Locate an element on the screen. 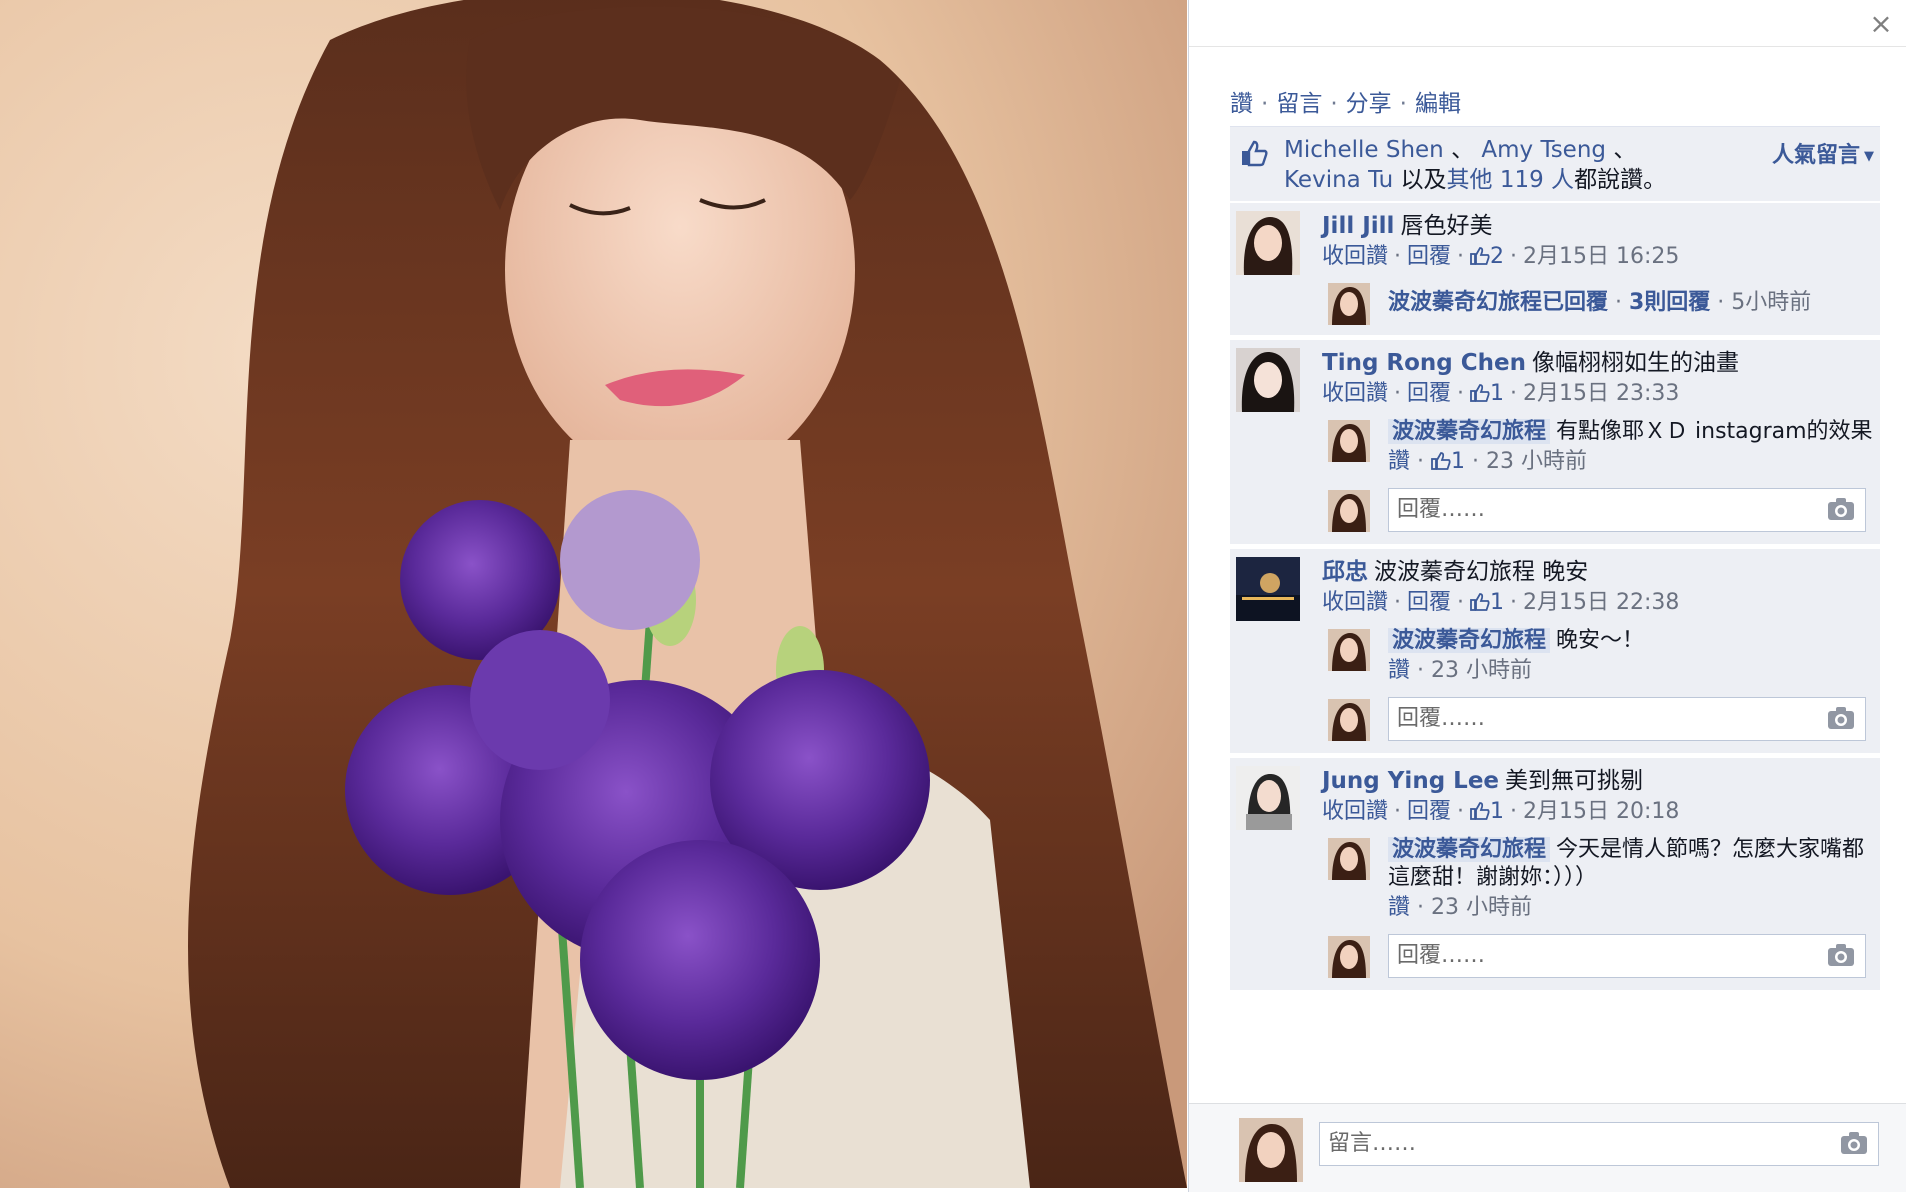 Image resolution: width=1906 pixels, height=1192 pixels. replied-label: 波波蓁奇幻旅程已回覆 is located at coordinates (1498, 302).